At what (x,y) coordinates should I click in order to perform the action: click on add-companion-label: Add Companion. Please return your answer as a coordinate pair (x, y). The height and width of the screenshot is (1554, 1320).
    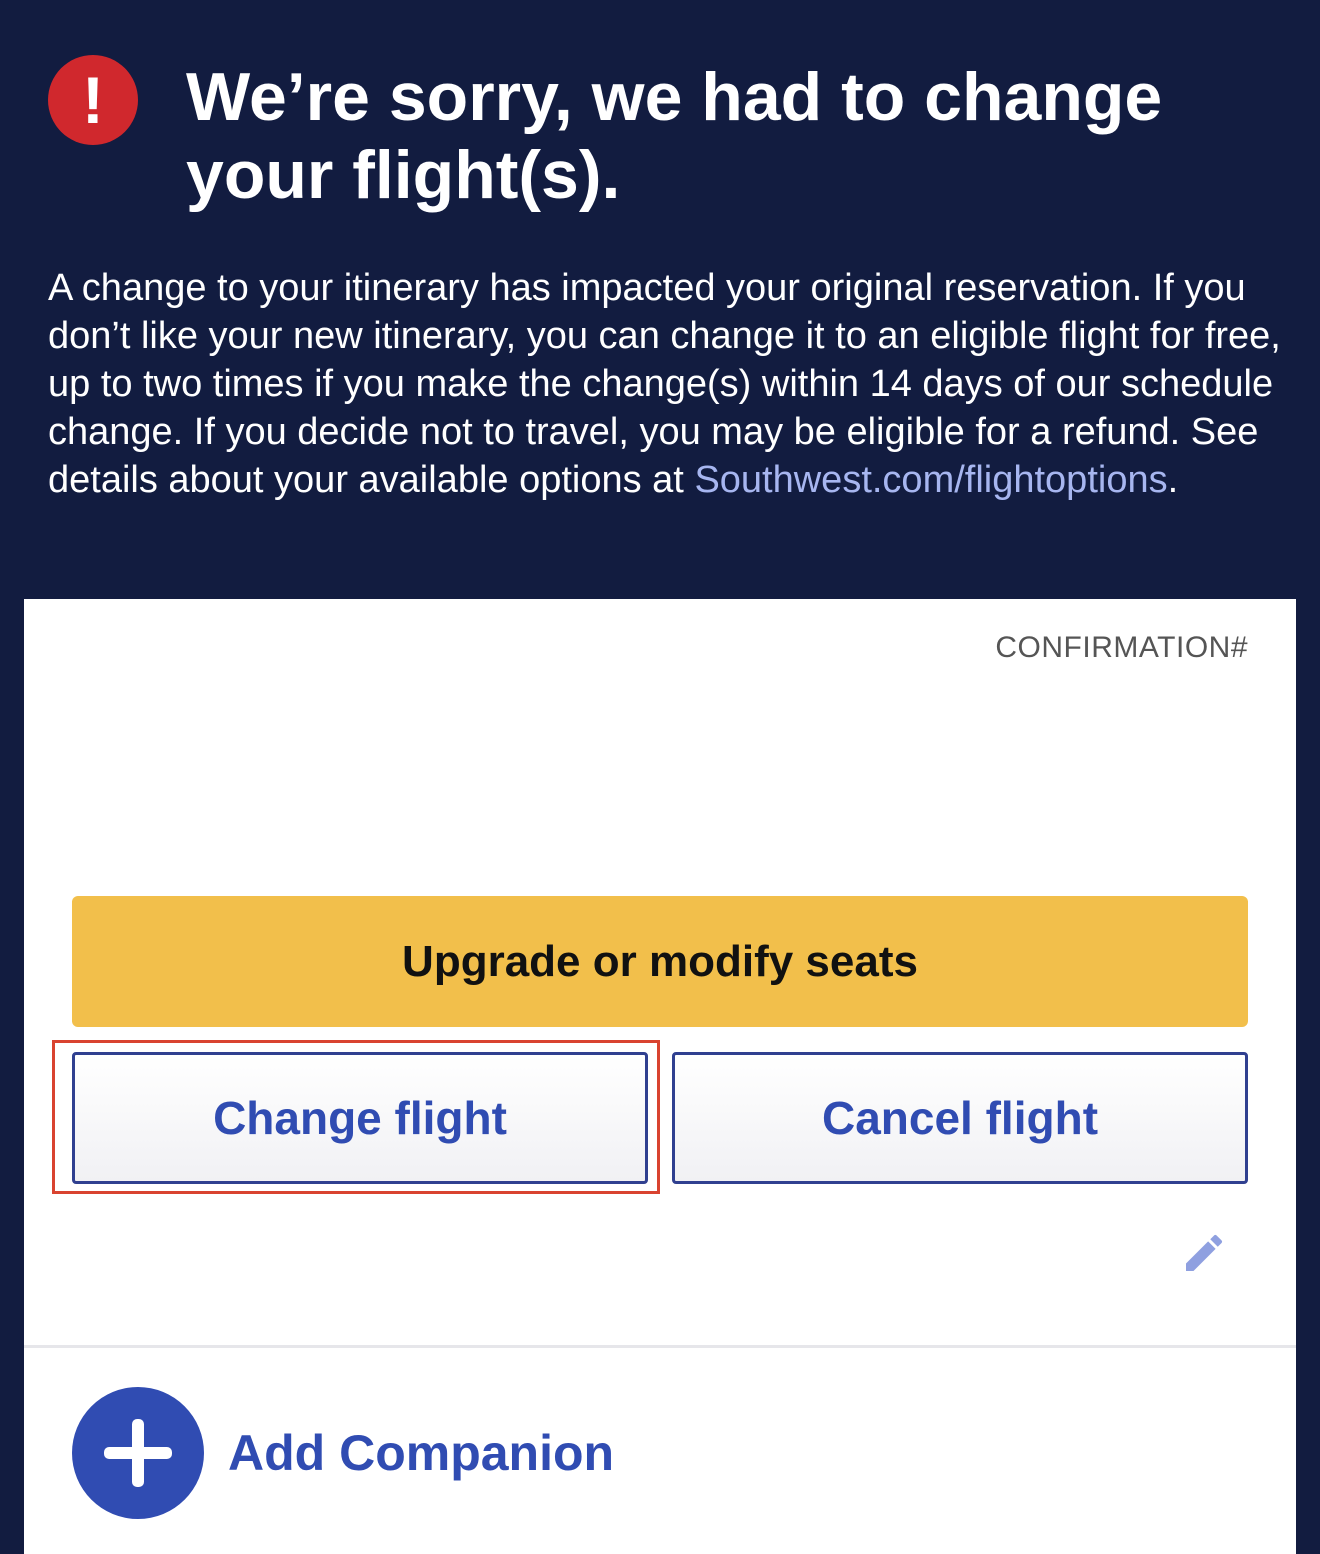
    Looking at the image, I should click on (421, 1453).